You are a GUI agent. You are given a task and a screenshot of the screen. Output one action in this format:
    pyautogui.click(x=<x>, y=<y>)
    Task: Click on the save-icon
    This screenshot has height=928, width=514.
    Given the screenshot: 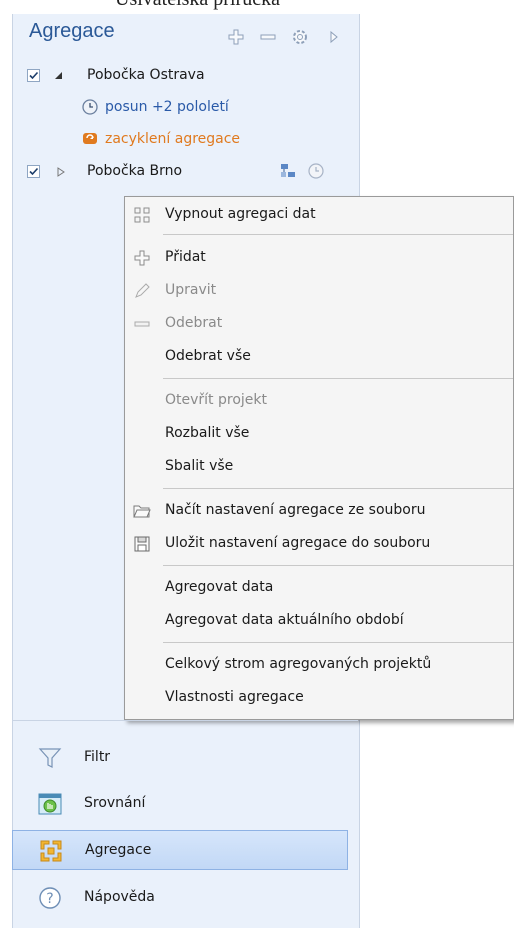 What is the action you would take?
    pyautogui.click(x=142, y=544)
    